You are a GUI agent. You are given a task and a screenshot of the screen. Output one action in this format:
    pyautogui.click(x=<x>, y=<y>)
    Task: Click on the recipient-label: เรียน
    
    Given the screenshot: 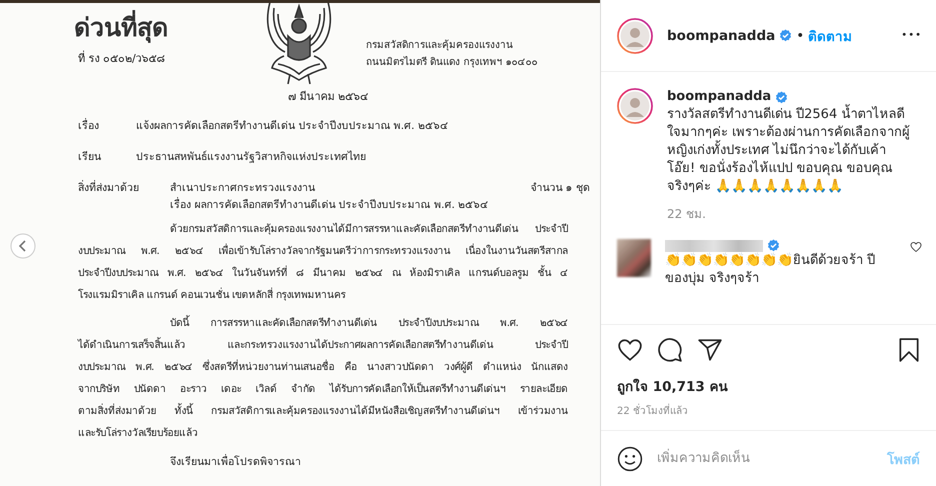 What is the action you would take?
    pyautogui.click(x=90, y=157)
    